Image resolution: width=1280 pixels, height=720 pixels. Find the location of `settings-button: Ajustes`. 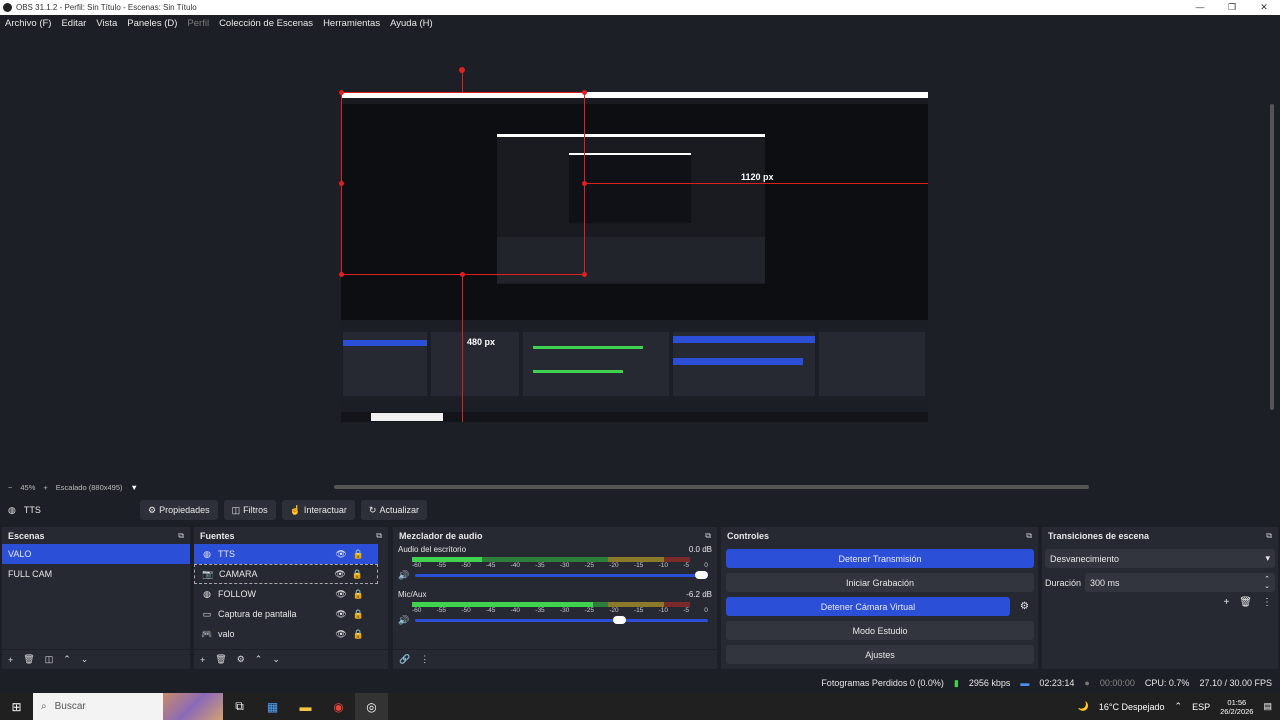

settings-button: Ajustes is located at coordinates (880, 654).